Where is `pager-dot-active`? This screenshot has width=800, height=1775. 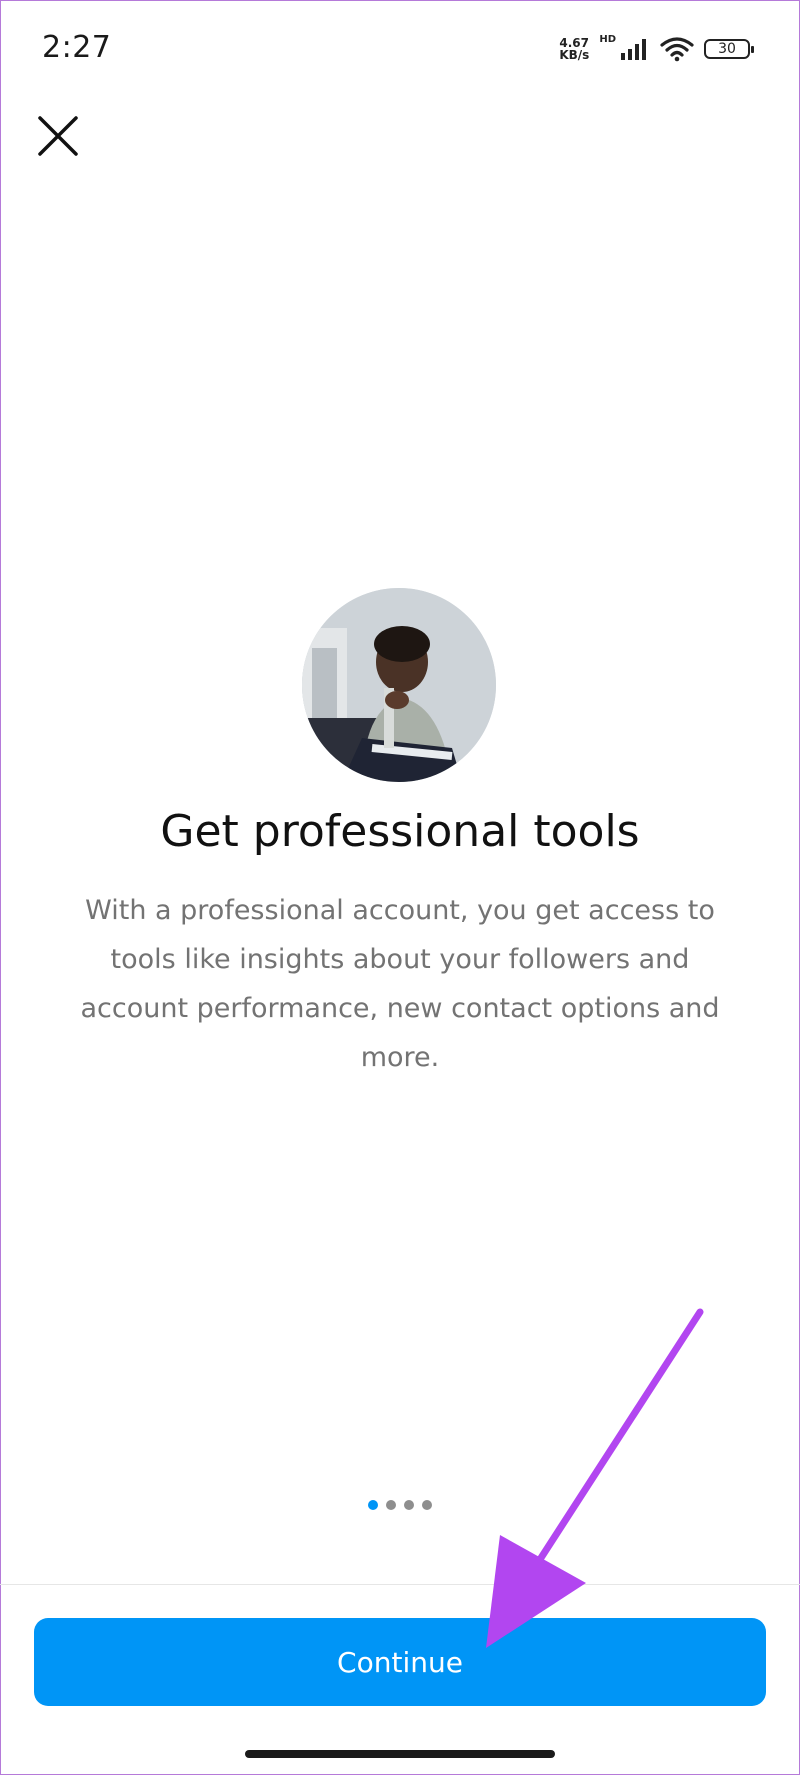 pager-dot-active is located at coordinates (373, 1505).